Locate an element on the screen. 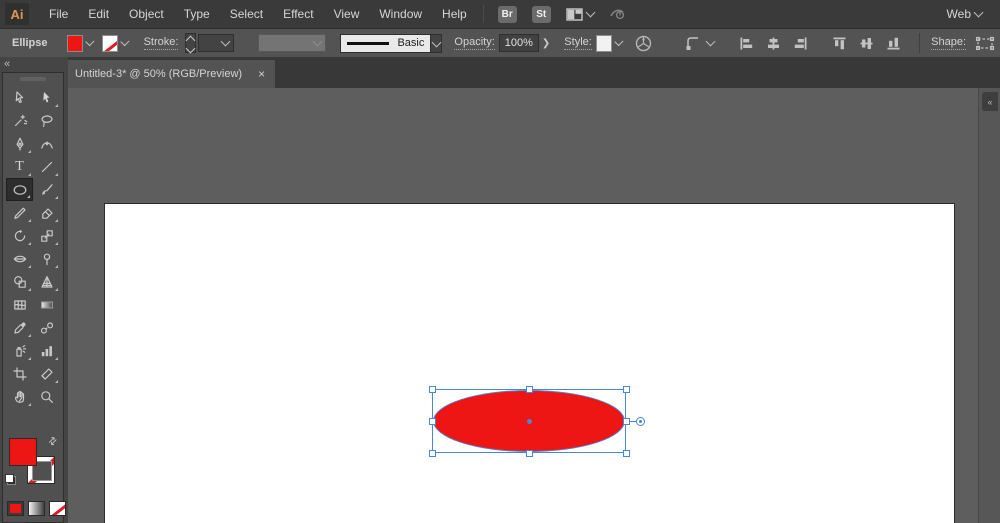 Image resolution: width=1000 pixels, height=523 pixels. default-fill-stroke-icon is located at coordinates (10, 479).